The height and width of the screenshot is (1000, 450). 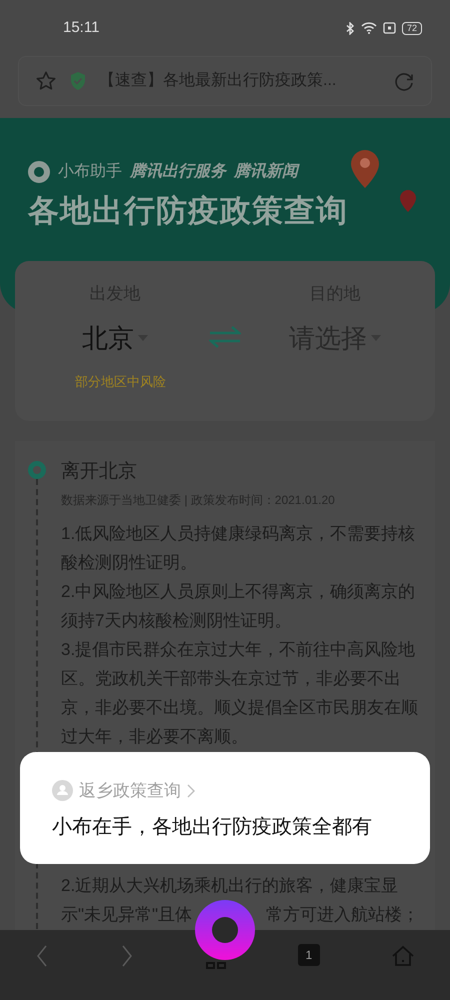 I want to click on brand-name: 小布助手, so click(x=90, y=172).